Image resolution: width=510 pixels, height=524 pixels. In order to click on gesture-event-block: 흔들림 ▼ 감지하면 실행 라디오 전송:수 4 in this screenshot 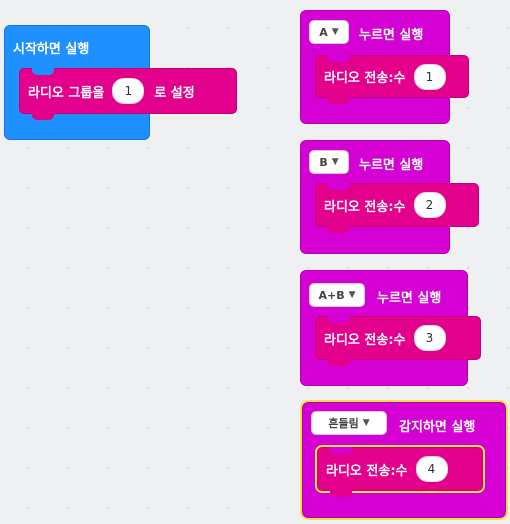, I will do `click(404, 460)`.